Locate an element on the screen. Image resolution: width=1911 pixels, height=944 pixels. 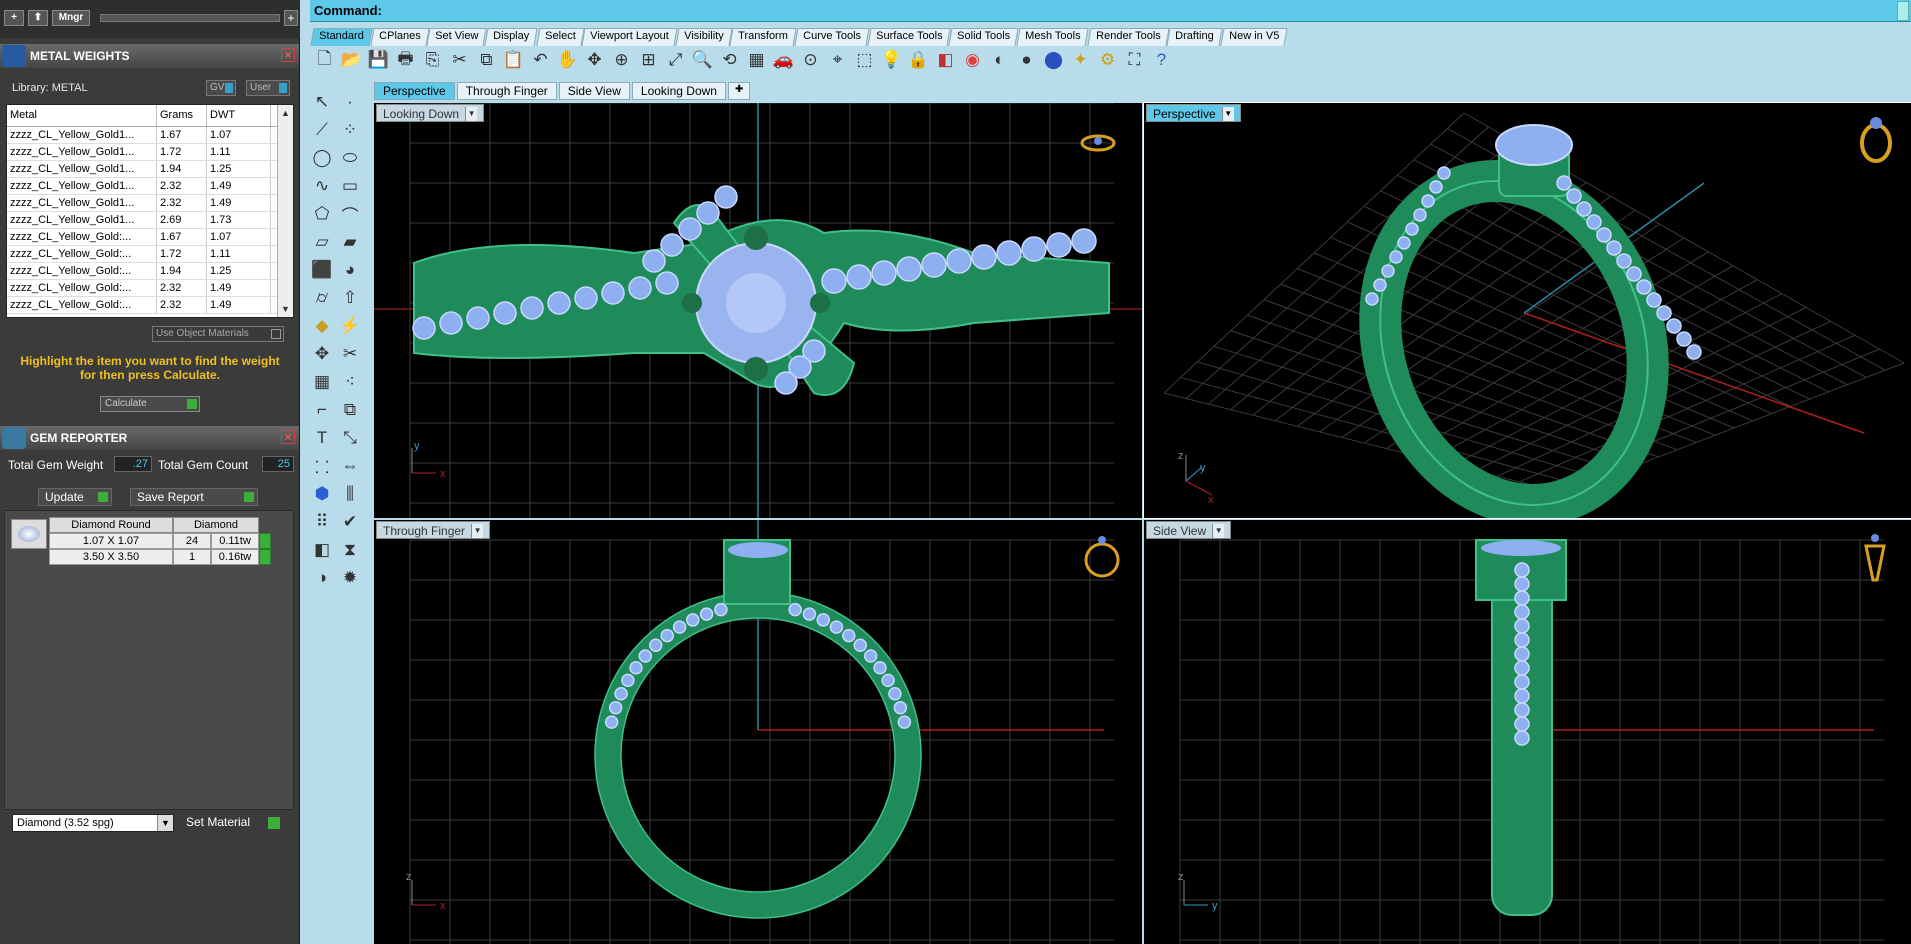
tab-render-tools: Render Tools is located at coordinates (1128, 37).